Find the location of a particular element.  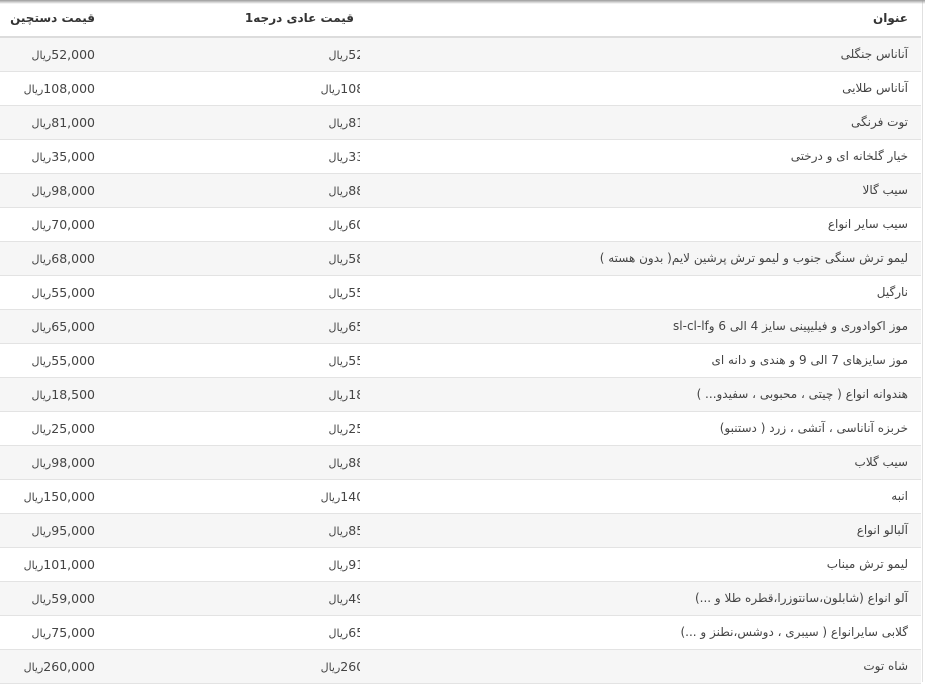

handpicked-price-cell-value: 75,000 is located at coordinates (73, 632).